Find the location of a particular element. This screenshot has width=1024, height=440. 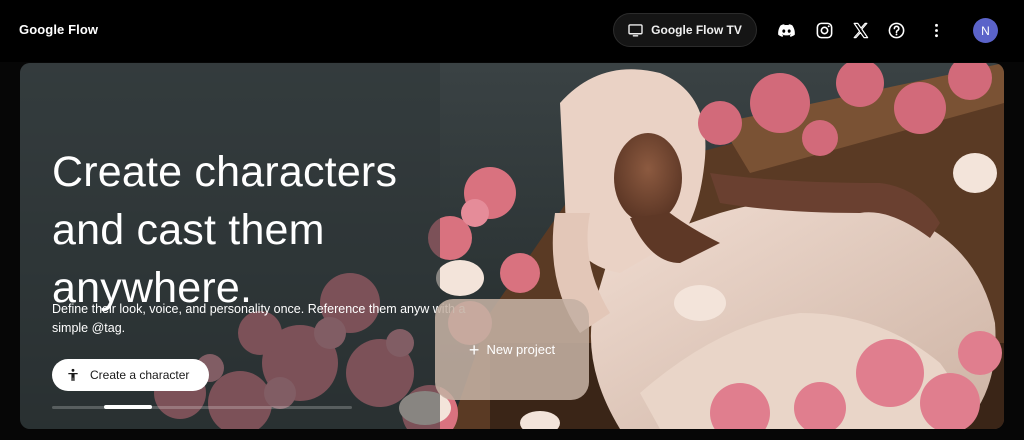

create-character-button: Create a character is located at coordinates (131, 375).